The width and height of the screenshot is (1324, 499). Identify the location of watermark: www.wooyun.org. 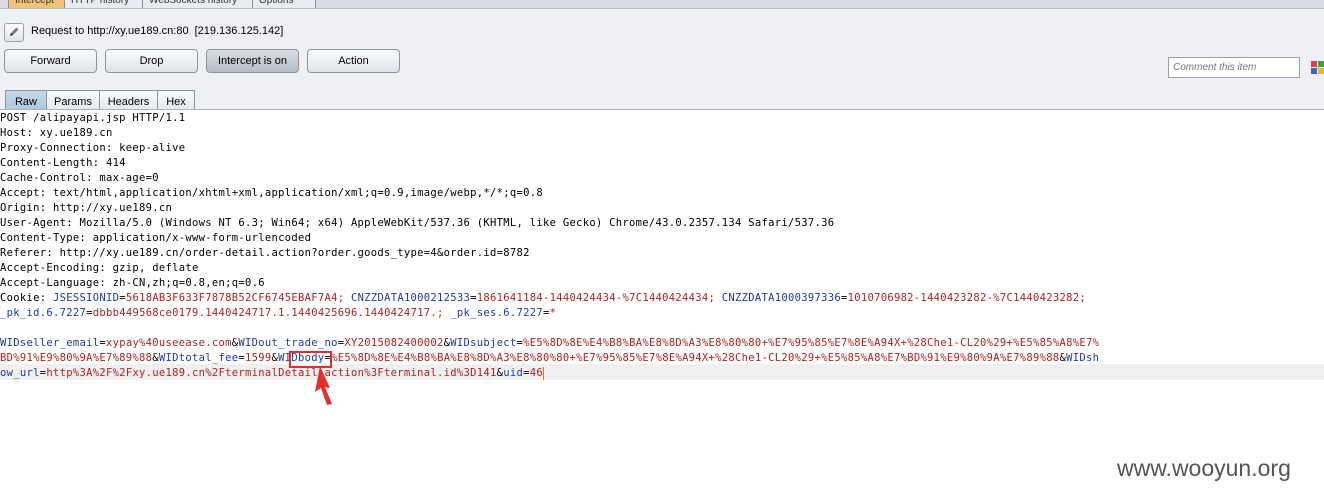
(1204, 468).